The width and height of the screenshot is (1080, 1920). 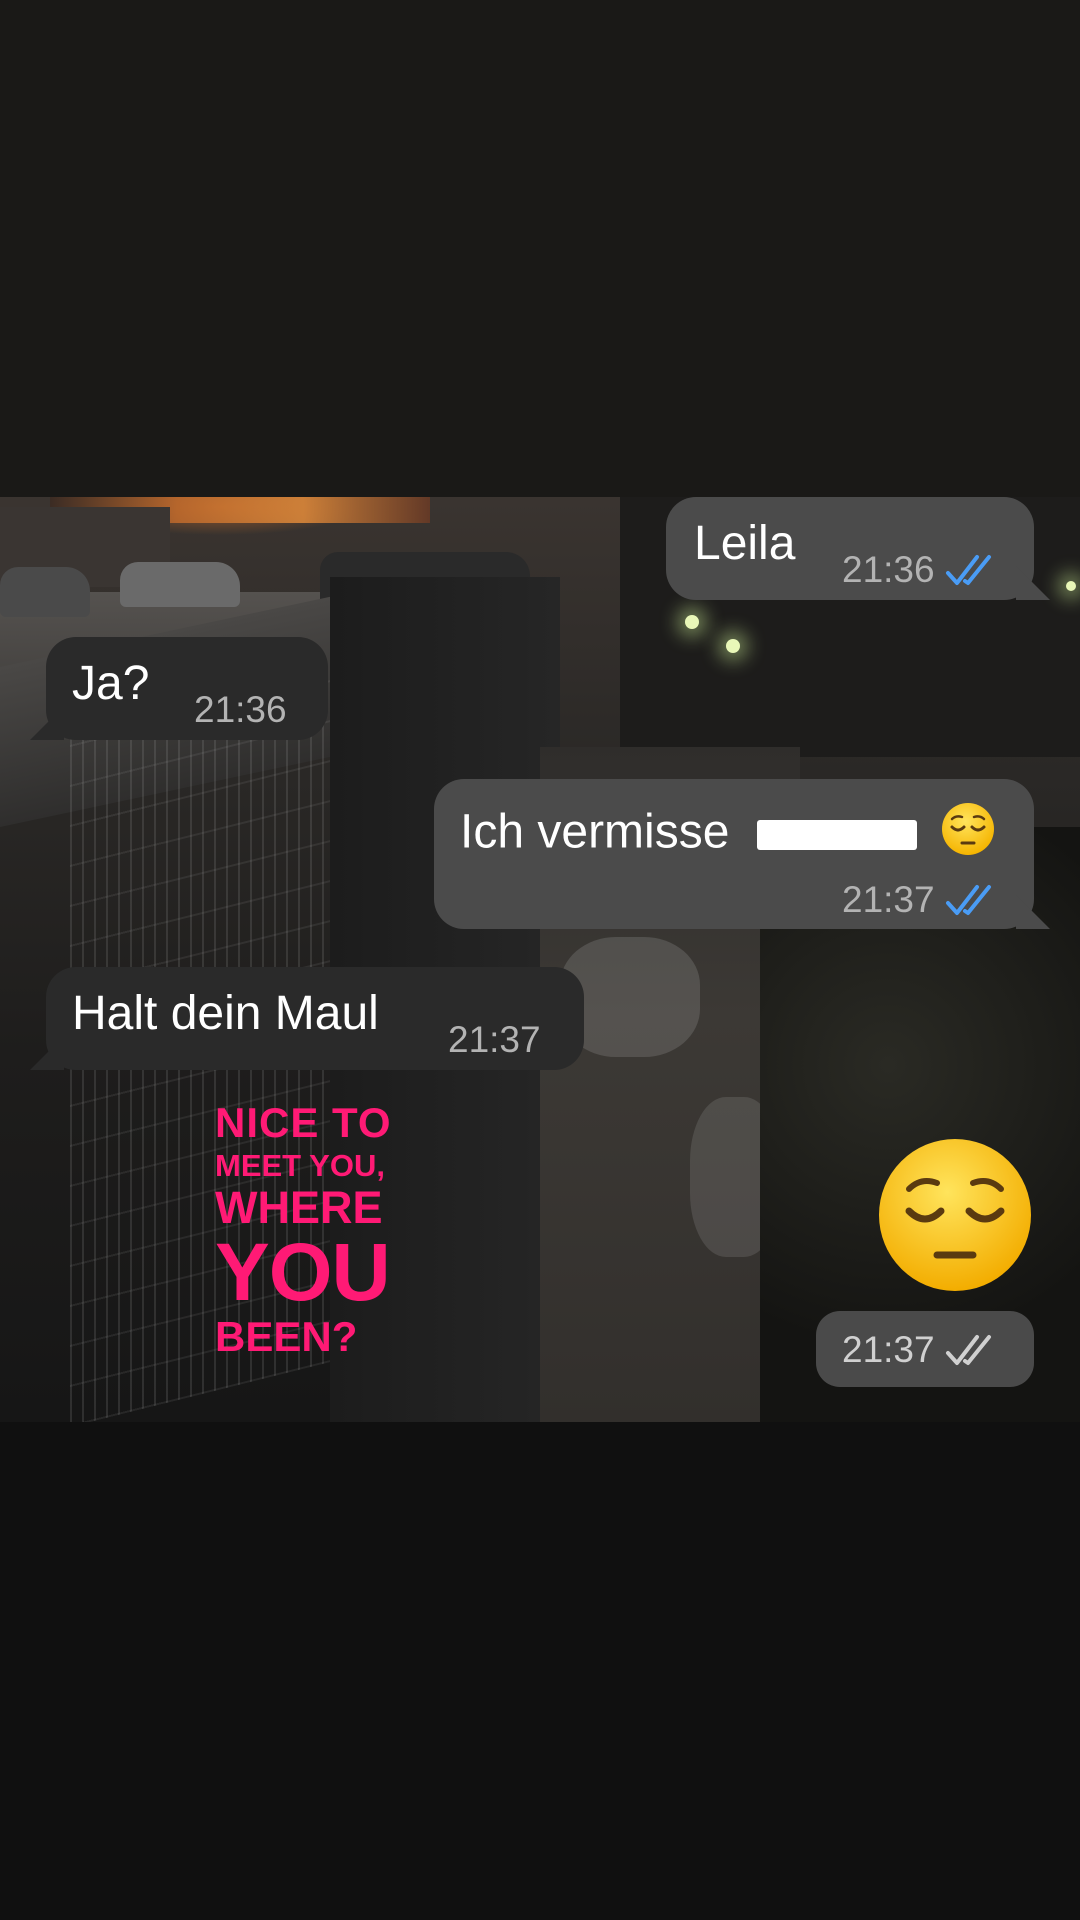 I want to click on sticker-text-line: MEET YOU,, so click(x=300, y=1165).